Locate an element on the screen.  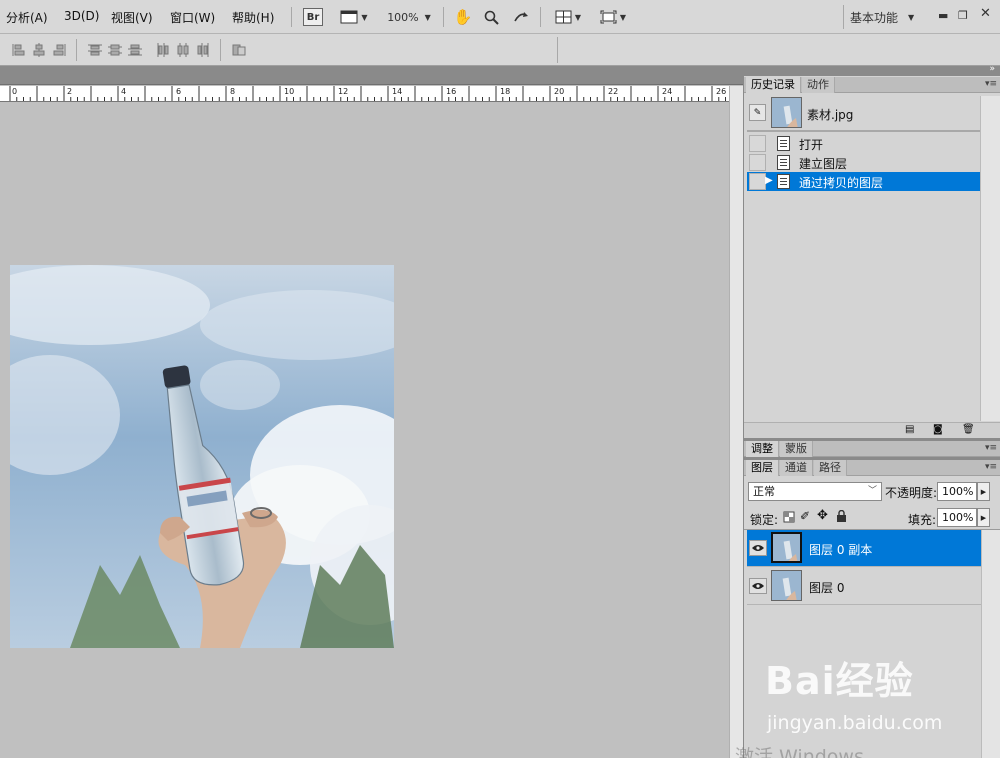
menu-view: 视图(V) is located at coordinates (132, 17).